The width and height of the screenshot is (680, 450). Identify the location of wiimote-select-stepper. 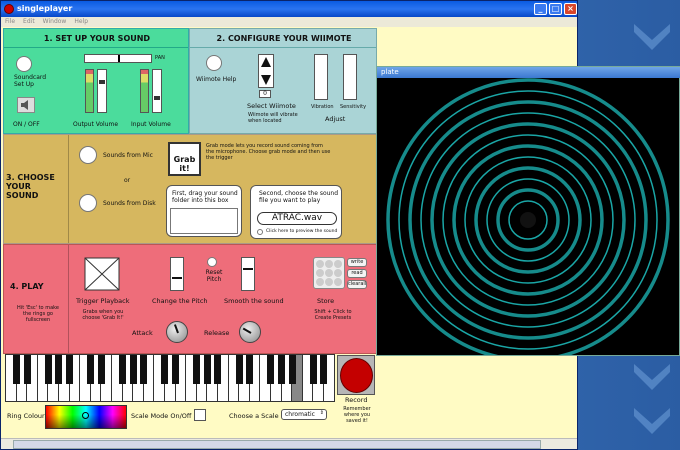
(266, 71).